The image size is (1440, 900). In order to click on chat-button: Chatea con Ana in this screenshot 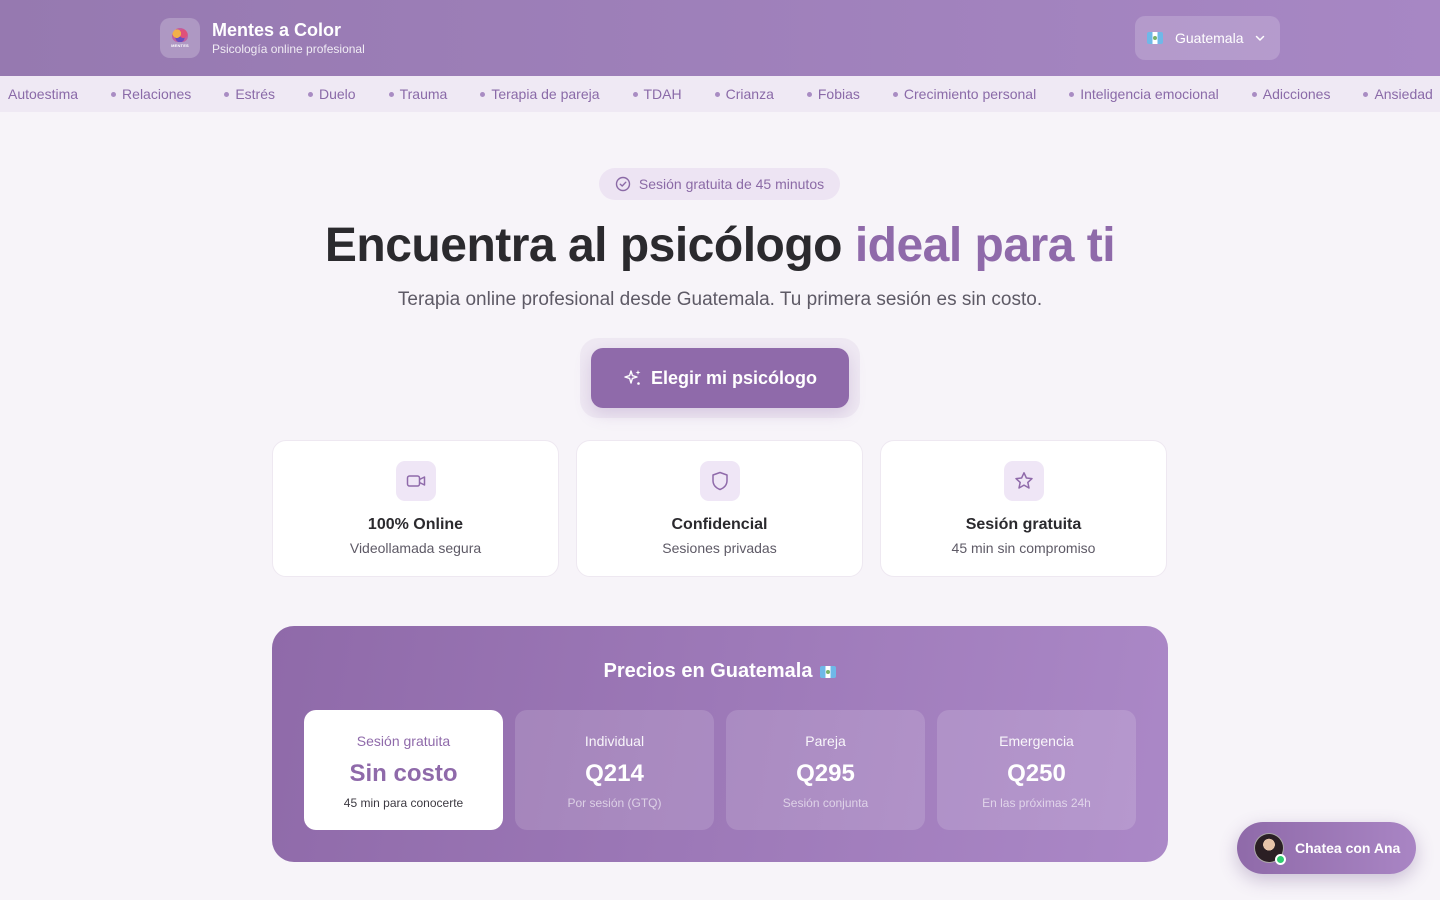, I will do `click(1326, 848)`.